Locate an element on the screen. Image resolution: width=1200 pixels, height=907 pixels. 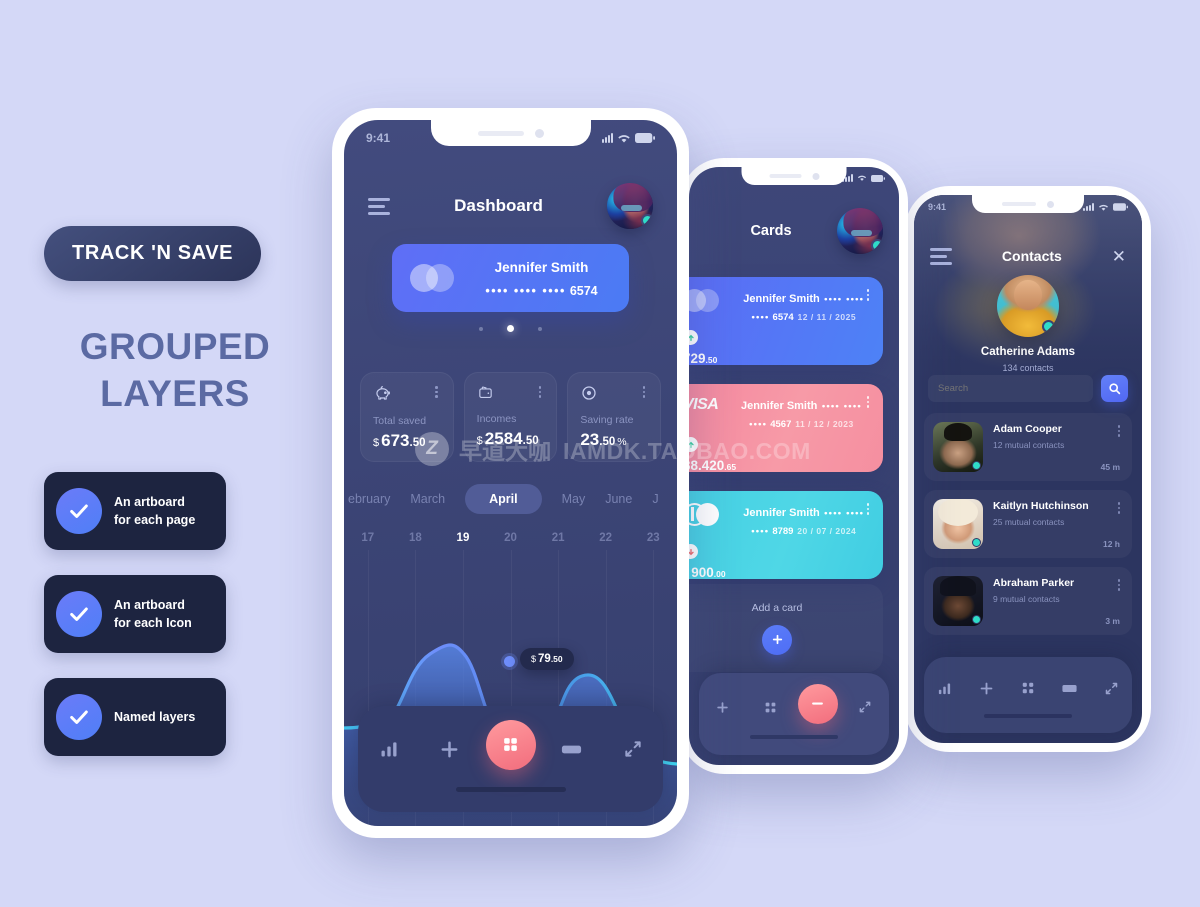
wifi-icon is located at coordinates (624, 138).